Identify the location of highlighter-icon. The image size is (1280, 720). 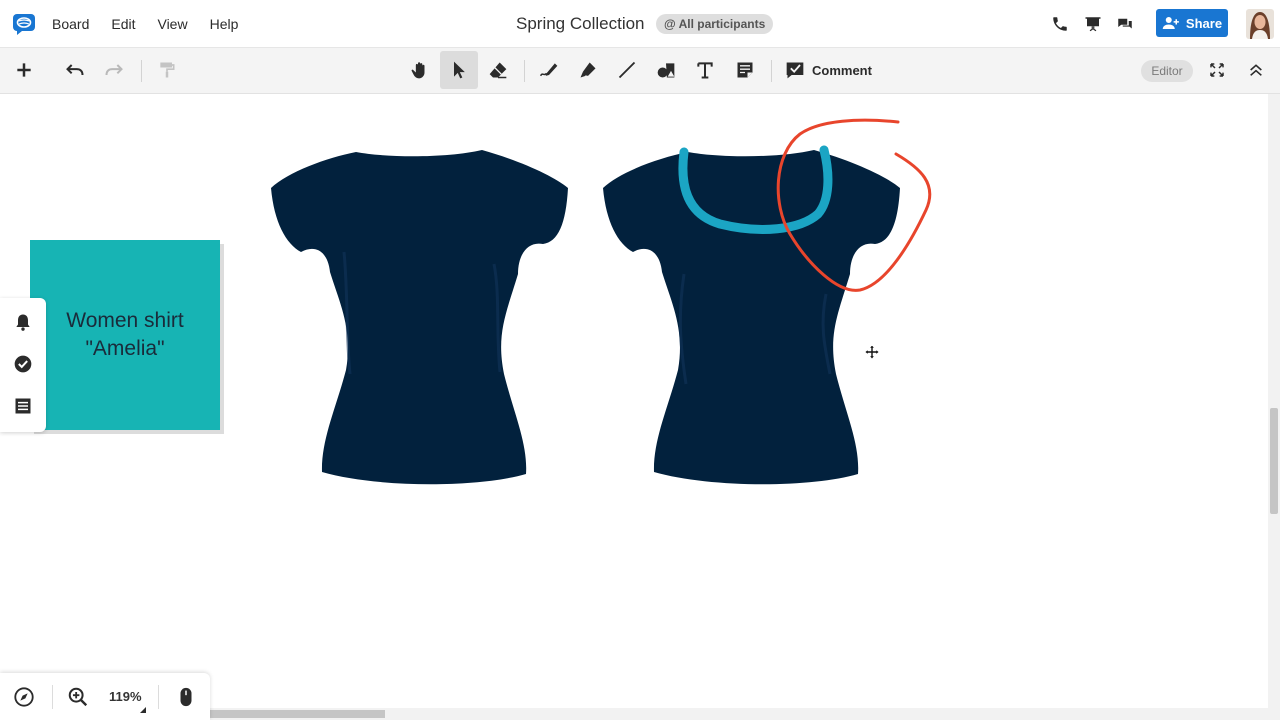
(588, 70).